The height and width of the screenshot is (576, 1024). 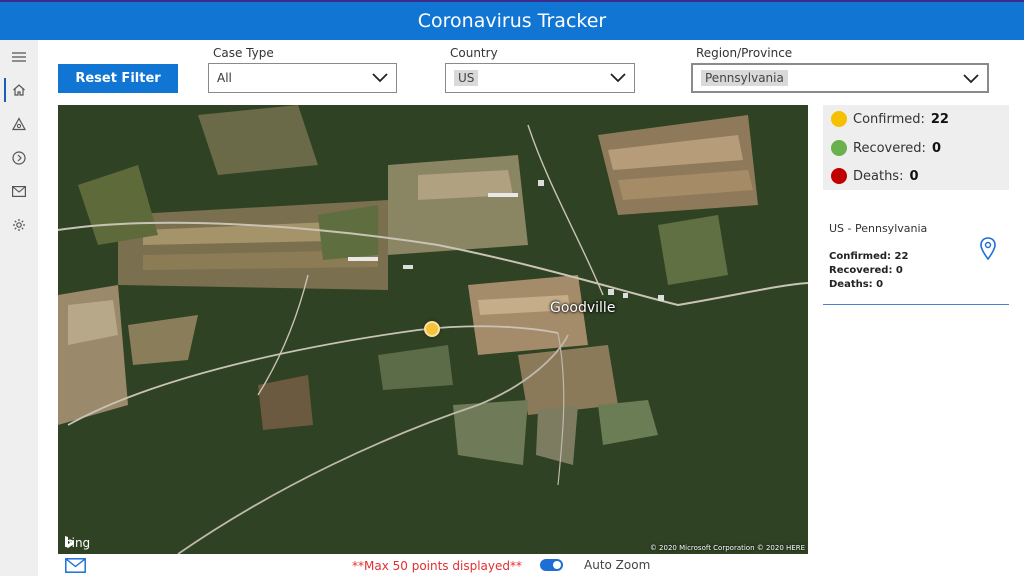 I want to click on gear-icon, so click(x=19, y=225).